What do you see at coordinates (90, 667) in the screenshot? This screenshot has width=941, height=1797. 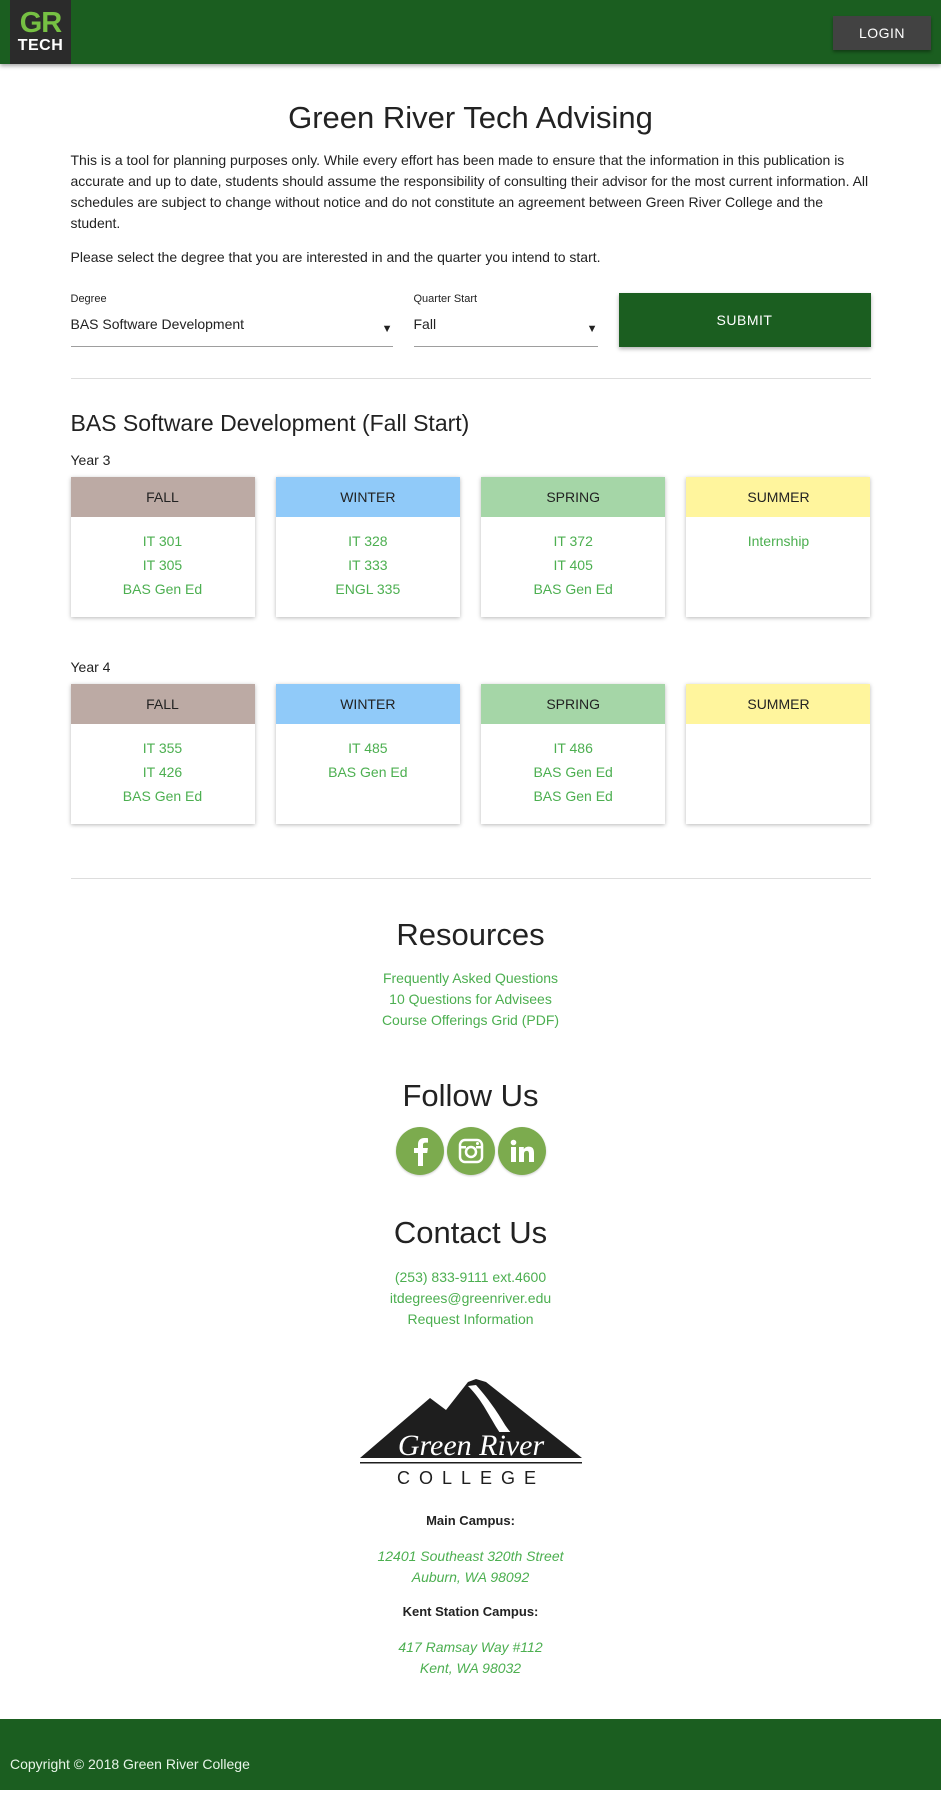 I see `year-label: Year 4` at bounding box center [90, 667].